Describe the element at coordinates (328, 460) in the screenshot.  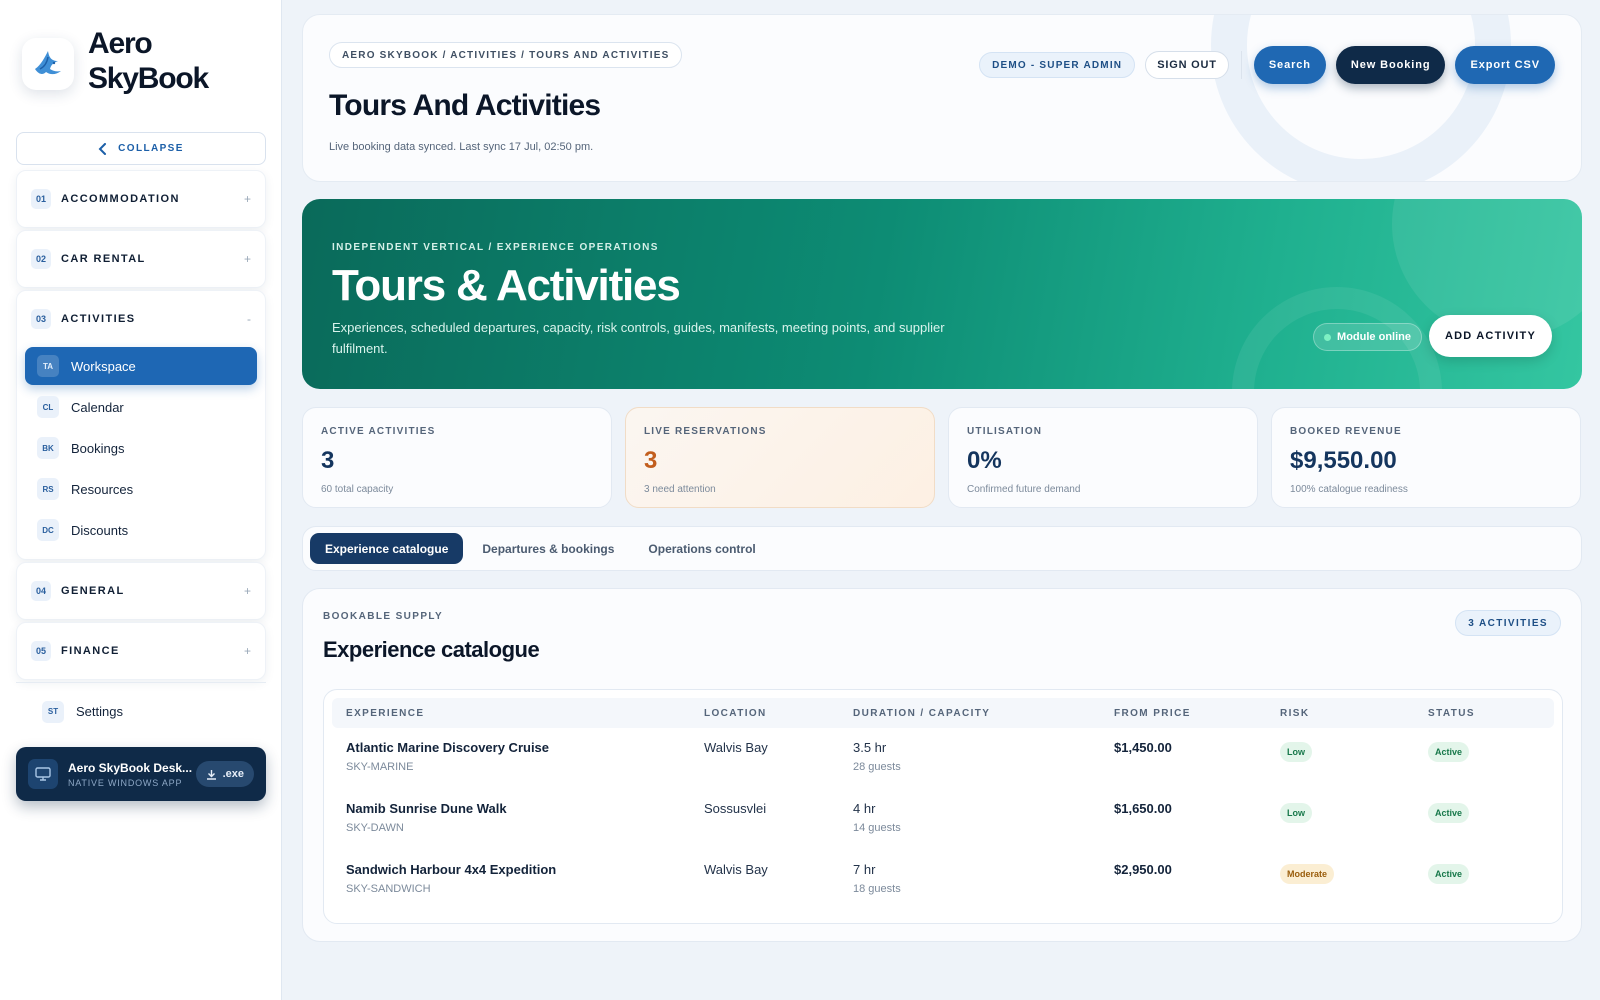
I see `stat-value: 3` at that location.